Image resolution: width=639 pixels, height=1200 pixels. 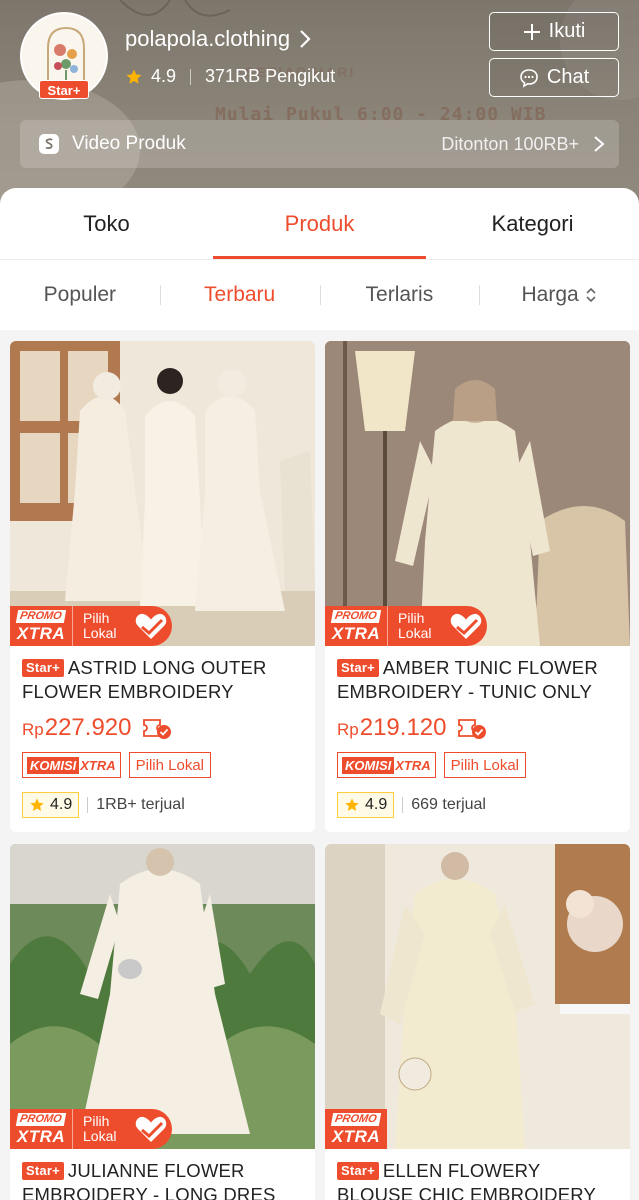 What do you see at coordinates (49, 144) in the screenshot?
I see `video-icon` at bounding box center [49, 144].